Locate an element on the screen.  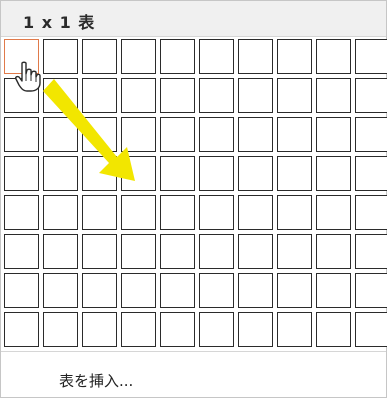
table-size-label: 1 x 1 表 is located at coordinates (59, 22).